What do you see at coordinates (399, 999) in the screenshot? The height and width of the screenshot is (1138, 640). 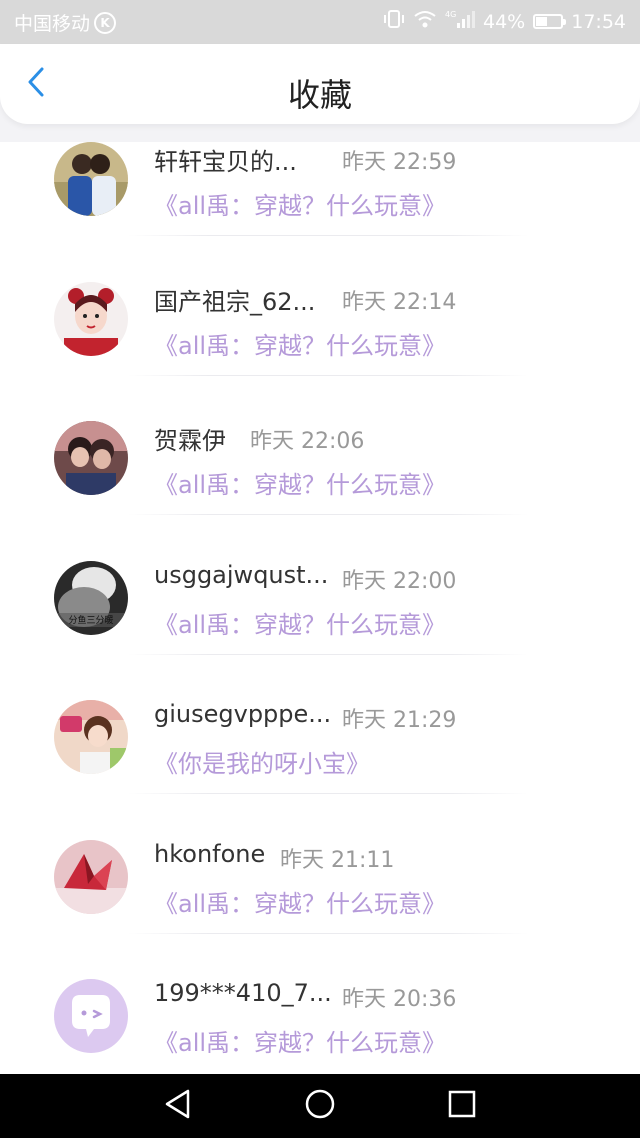 I see `favorite-time: 昨天 20:36` at bounding box center [399, 999].